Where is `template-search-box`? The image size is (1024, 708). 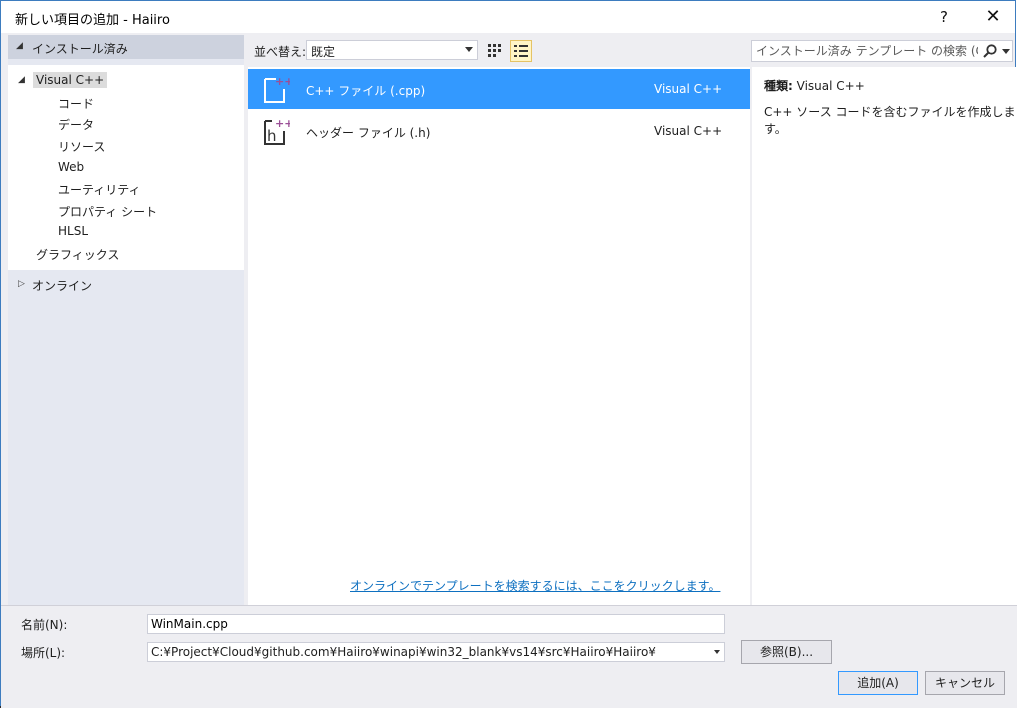 template-search-box is located at coordinates (882, 51).